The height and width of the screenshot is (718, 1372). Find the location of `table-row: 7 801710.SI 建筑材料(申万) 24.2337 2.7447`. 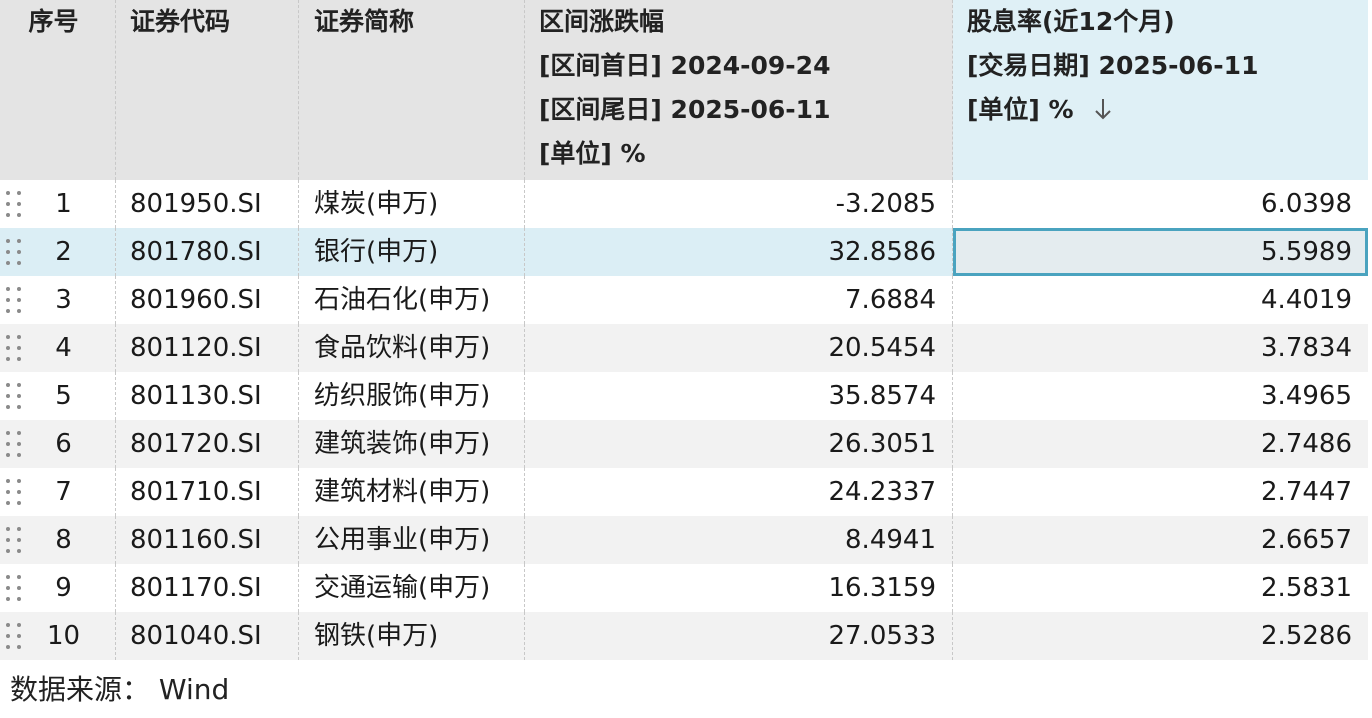

table-row: 7 801710.SI 建筑材料(申万) 24.2337 2.7447 is located at coordinates (684, 492).